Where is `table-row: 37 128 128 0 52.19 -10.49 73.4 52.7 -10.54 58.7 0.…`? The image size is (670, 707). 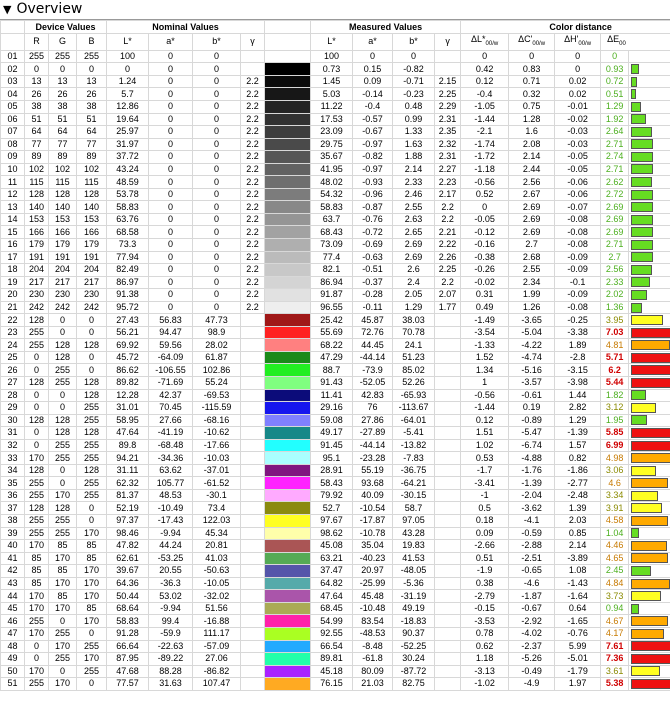 table-row: 37 128 128 0 52.19 -10.49 73.4 52.7 -10.54 58.7 0.… is located at coordinates (335, 508).